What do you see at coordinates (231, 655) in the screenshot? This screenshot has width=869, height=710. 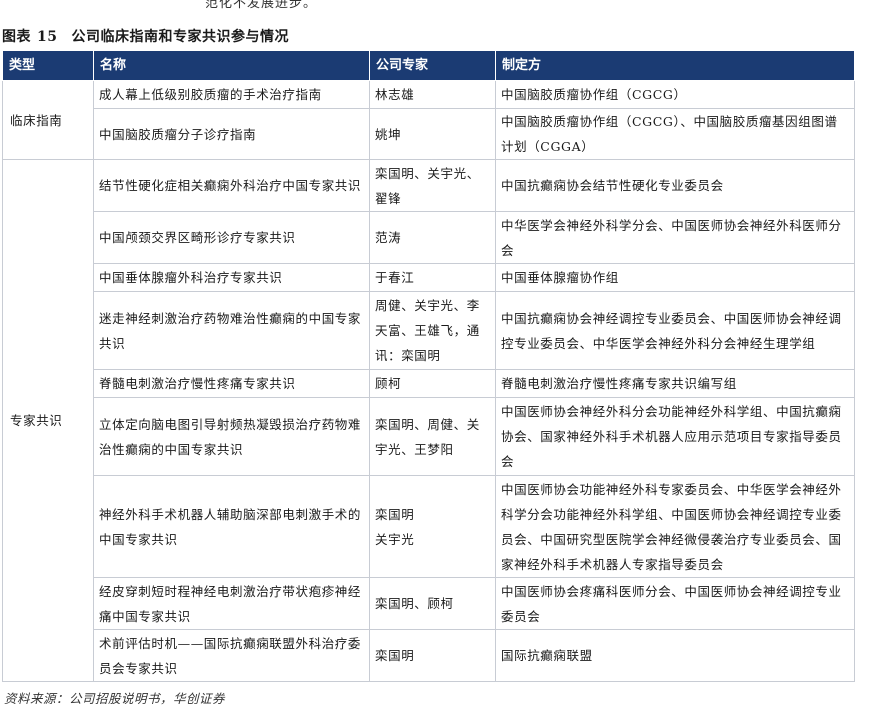 I see `name-cell: 术前评估时机——国际抗癫痫联盟外科治疗委员会专家共识` at bounding box center [231, 655].